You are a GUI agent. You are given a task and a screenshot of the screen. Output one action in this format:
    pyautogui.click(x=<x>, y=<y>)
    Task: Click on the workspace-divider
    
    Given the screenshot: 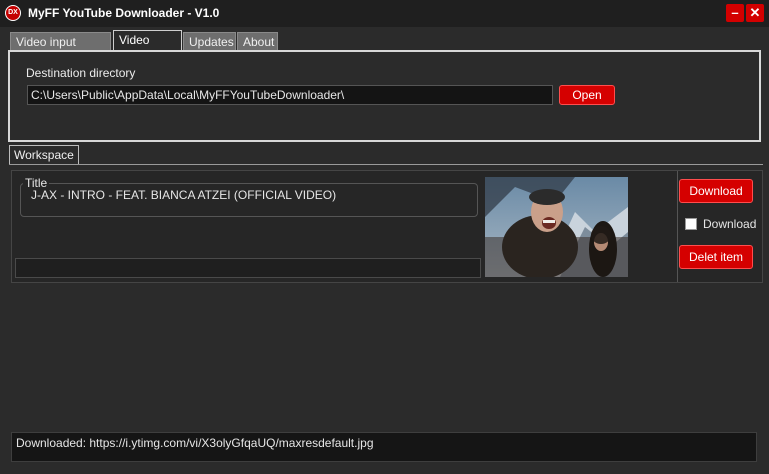 What is the action you would take?
    pyautogui.click(x=386, y=164)
    